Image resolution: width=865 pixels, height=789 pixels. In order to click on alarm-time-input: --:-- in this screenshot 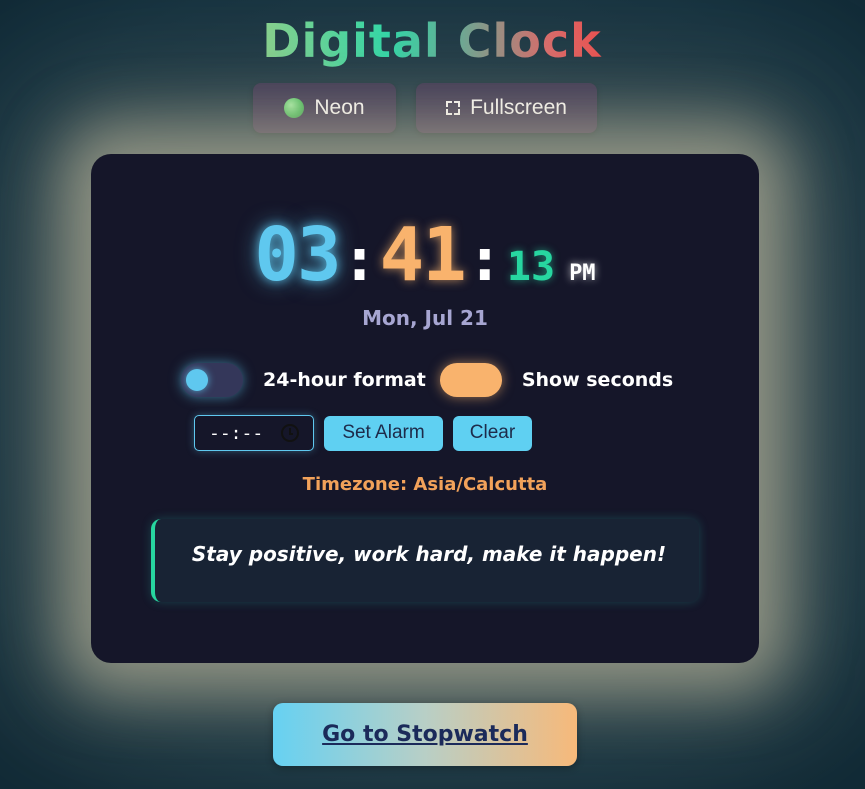, I will do `click(254, 433)`.